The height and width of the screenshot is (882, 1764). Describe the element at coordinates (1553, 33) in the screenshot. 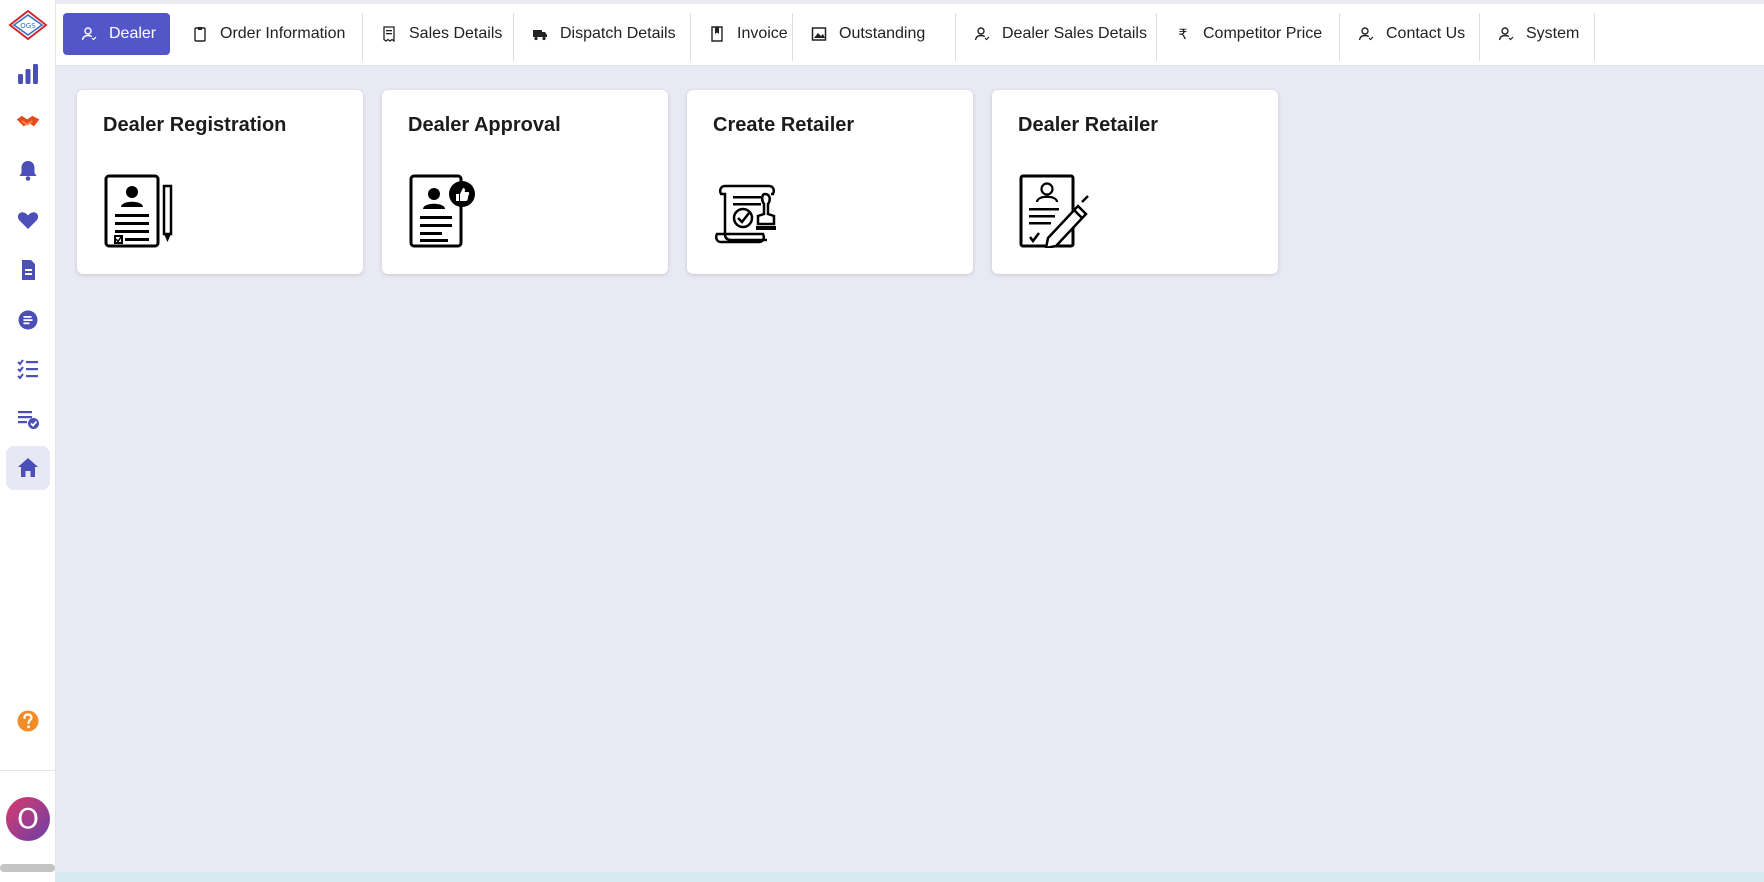

I see `tab-label: System` at that location.